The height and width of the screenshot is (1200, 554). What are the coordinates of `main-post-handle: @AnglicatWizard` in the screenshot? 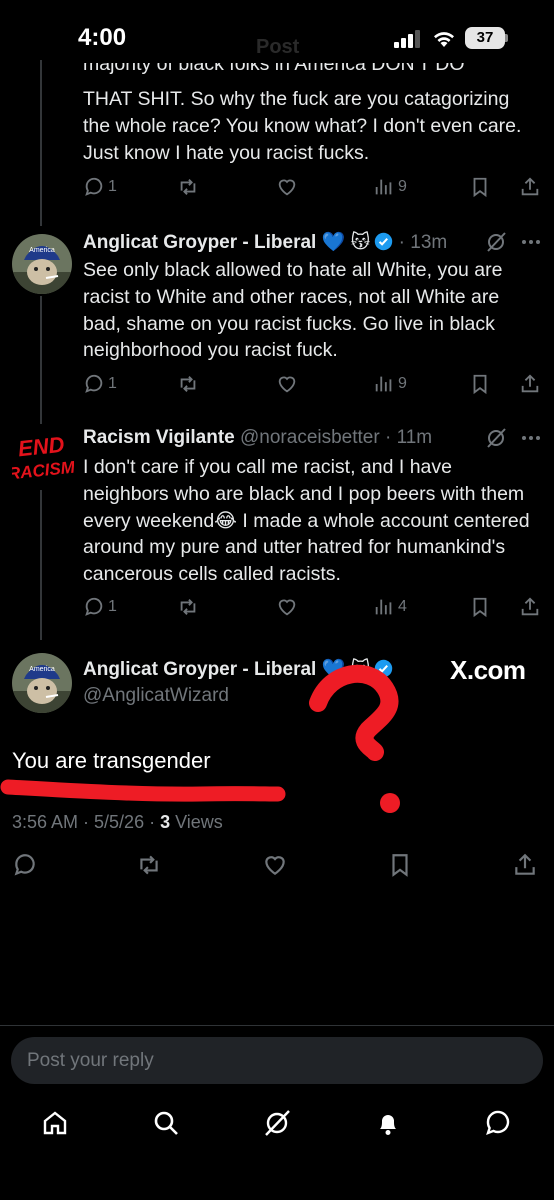 It's located at (156, 695).